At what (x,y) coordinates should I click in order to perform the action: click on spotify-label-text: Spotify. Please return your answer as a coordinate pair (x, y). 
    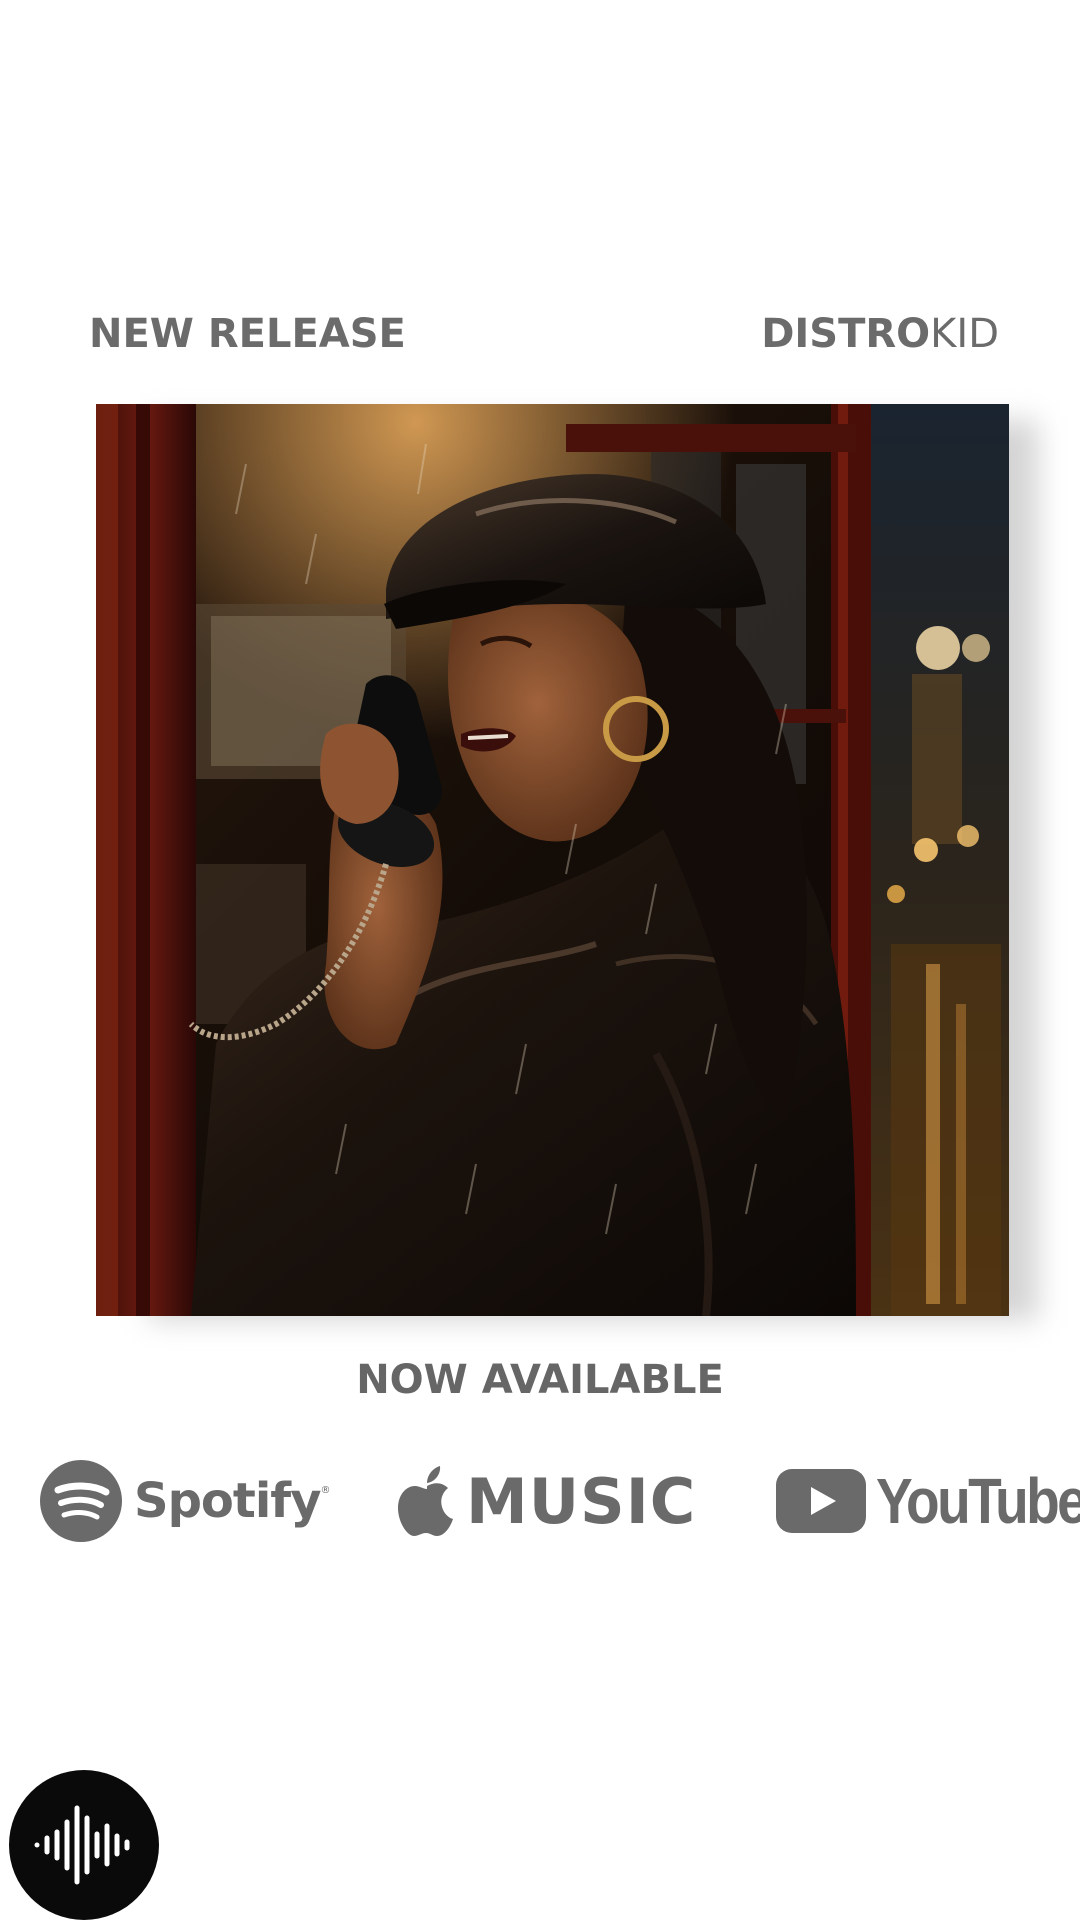
    Looking at the image, I should click on (227, 1501).